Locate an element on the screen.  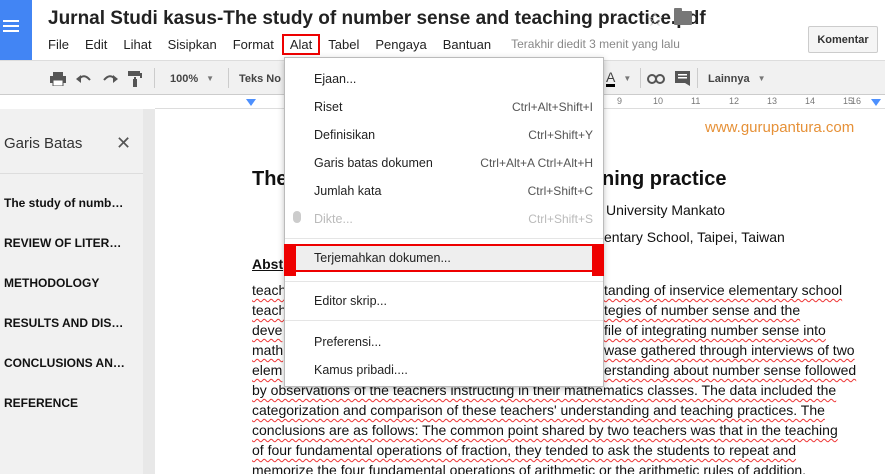
paper-title-left: The is located at coordinates (270, 179).